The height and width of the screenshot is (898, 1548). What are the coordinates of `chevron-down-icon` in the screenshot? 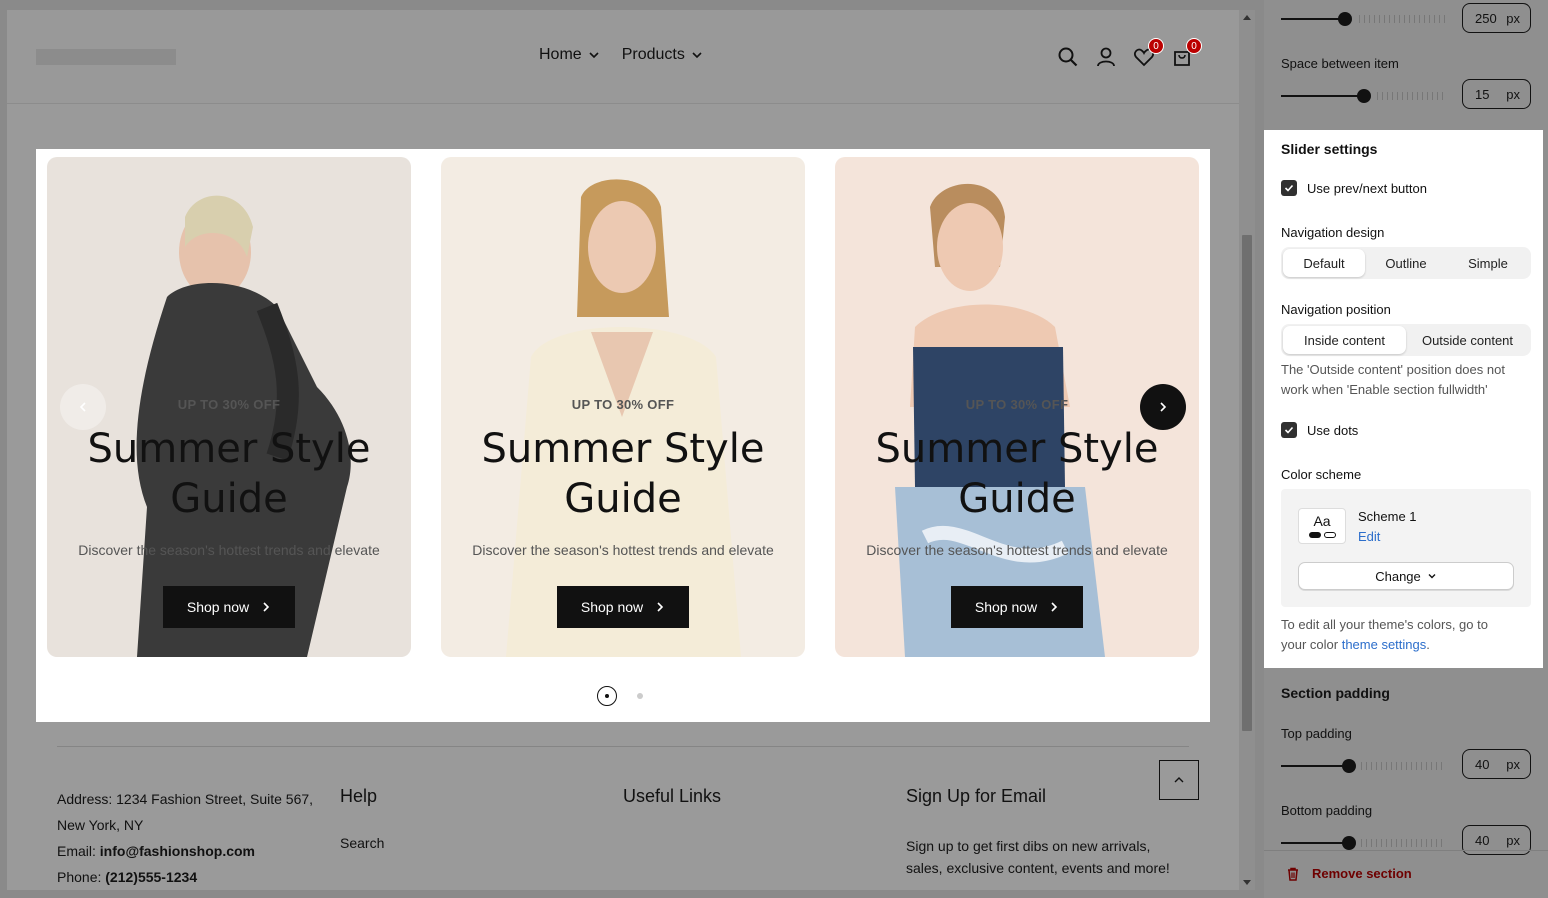 It's located at (594, 55).